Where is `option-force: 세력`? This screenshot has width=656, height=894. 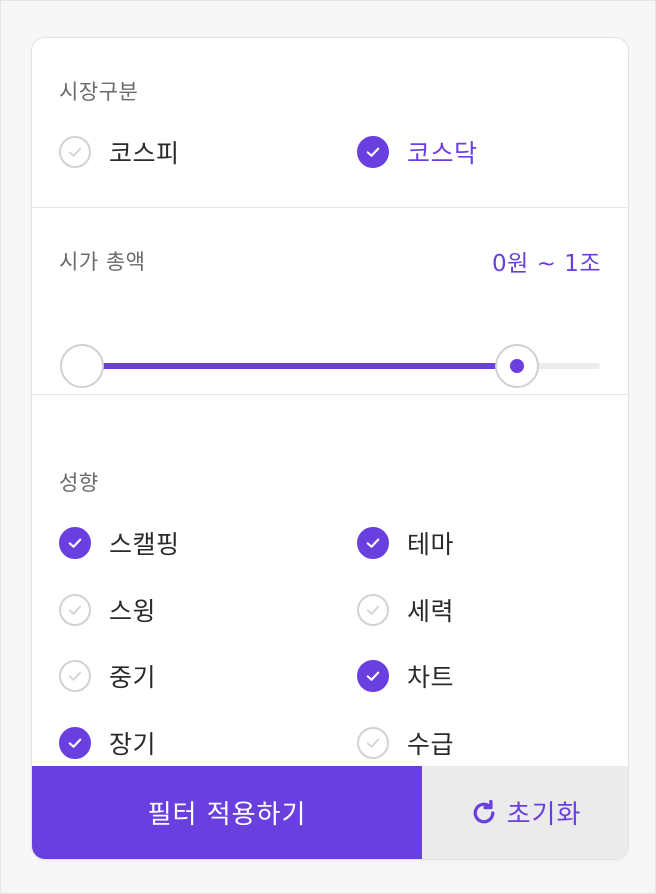 option-force: 세력 is located at coordinates (405, 610).